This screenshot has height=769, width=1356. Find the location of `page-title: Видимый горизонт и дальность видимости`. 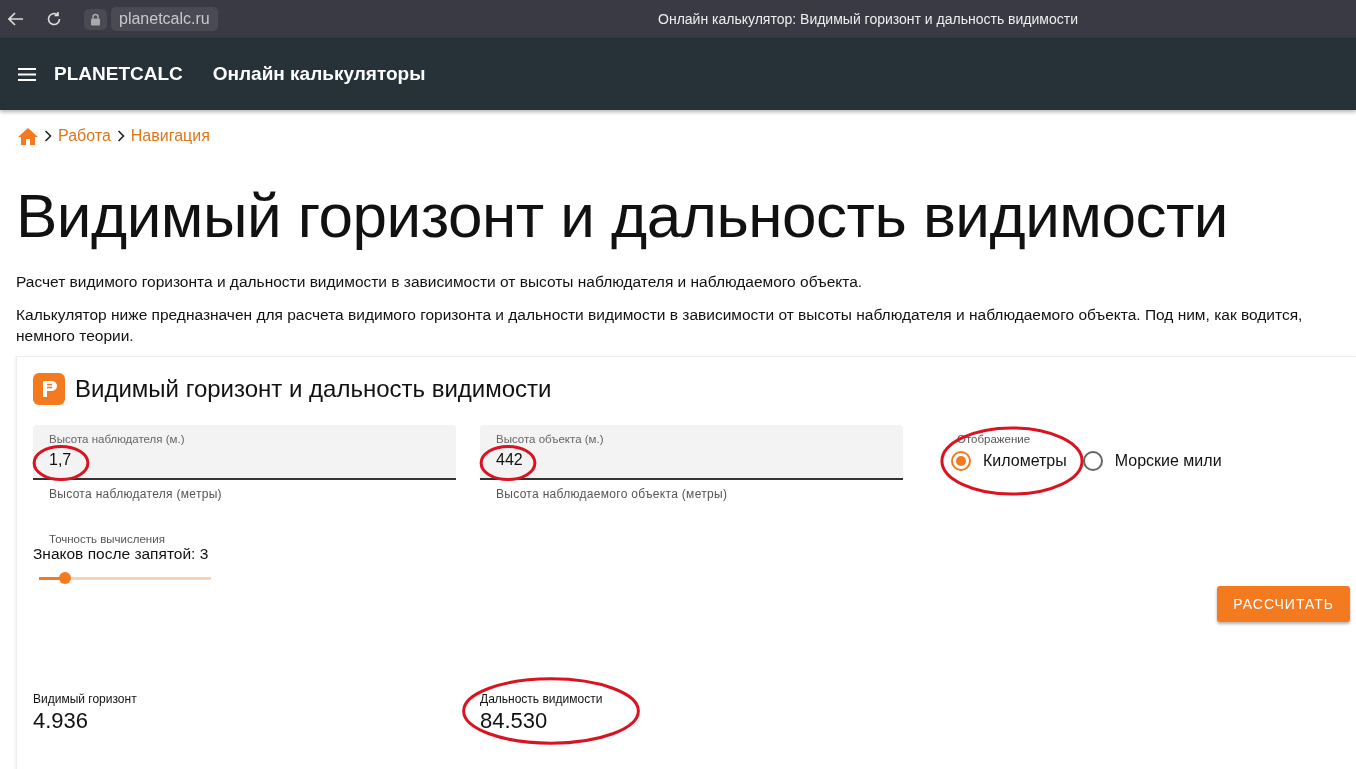

page-title: Видимый горизонт и дальность видимости is located at coordinates (622, 215).